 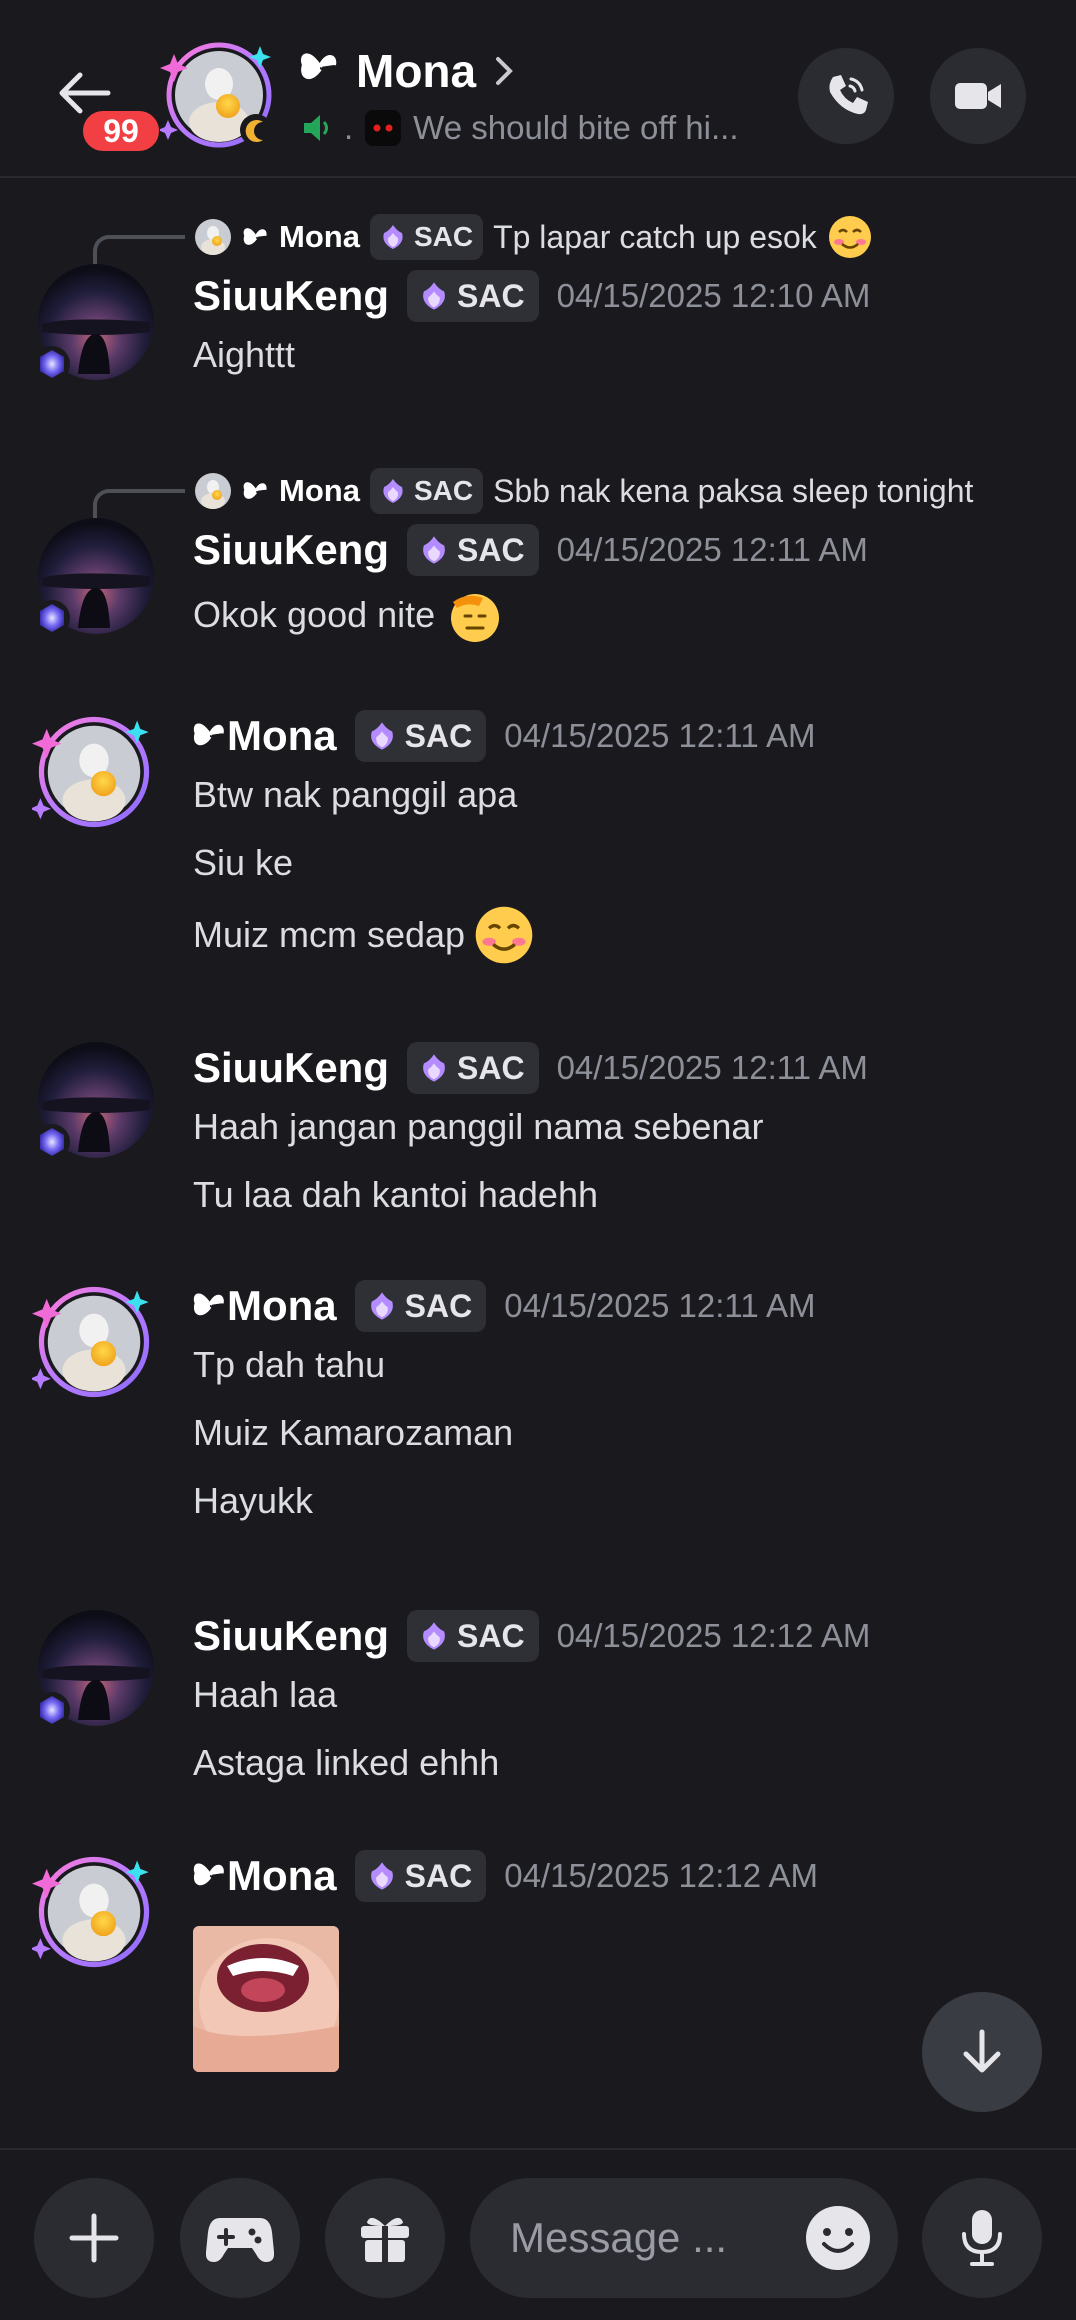 I want to click on channel-title: Mona, so click(x=408, y=71).